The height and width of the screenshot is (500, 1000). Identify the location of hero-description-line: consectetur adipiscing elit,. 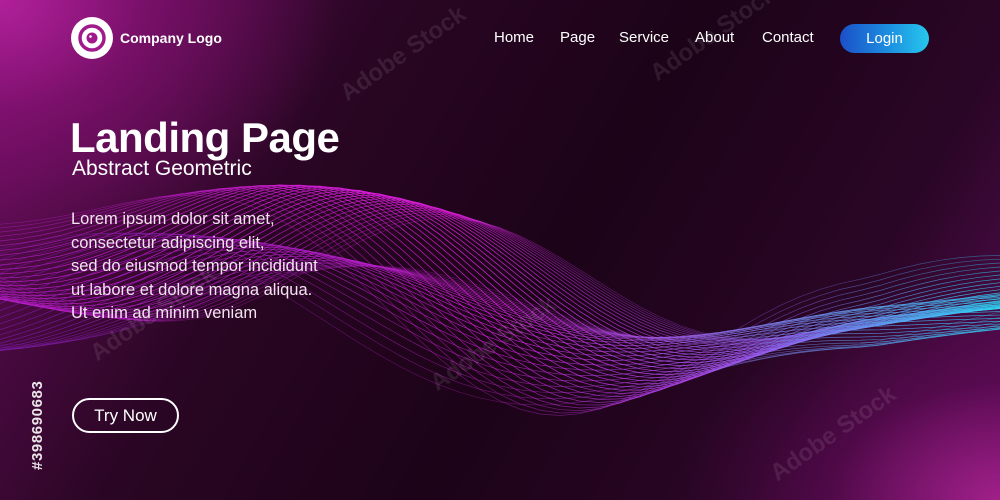
(168, 242).